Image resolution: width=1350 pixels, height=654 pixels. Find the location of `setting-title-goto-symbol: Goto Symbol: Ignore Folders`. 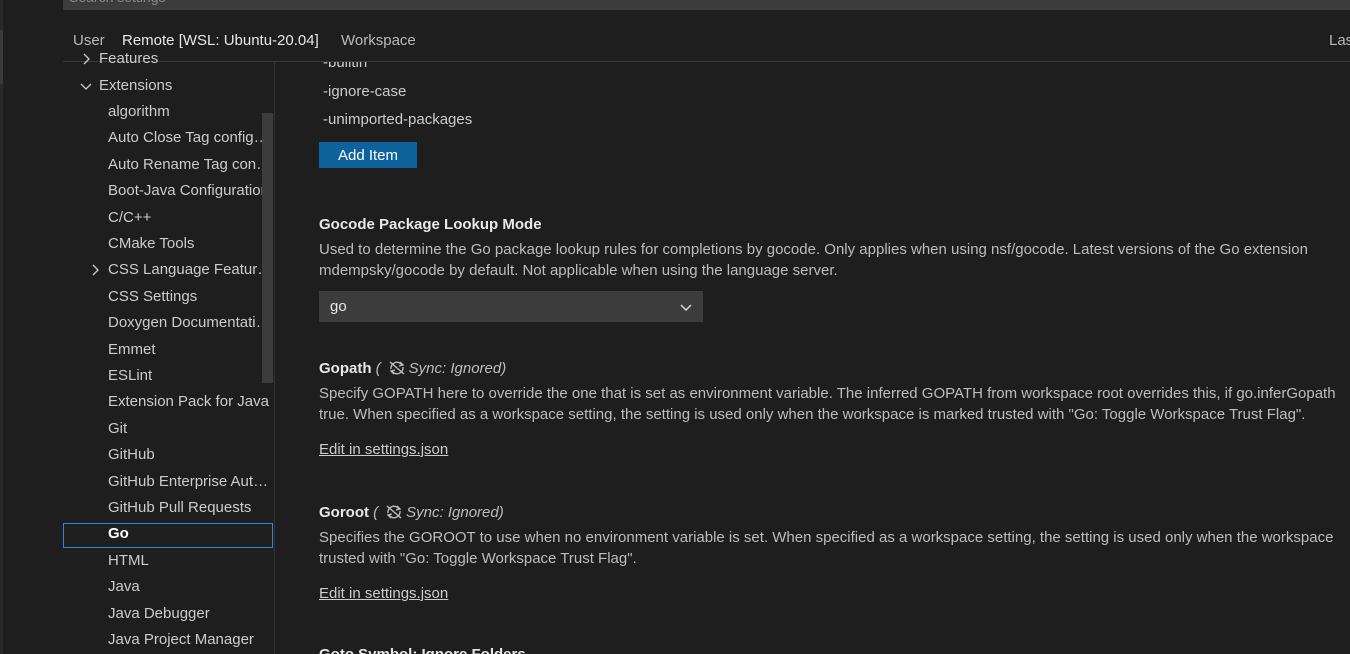

setting-title-goto-symbol: Goto Symbol: Ignore Folders is located at coordinates (422, 650).